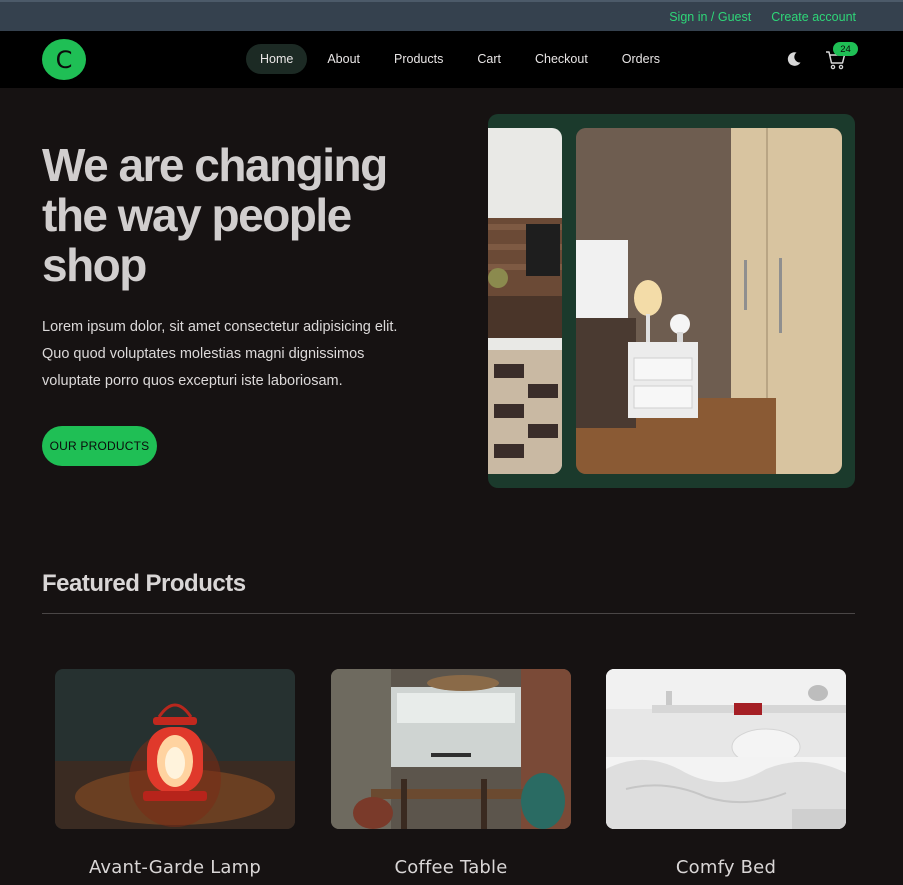  What do you see at coordinates (175, 867) in the screenshot?
I see `product-name: Avant-Garde Lamp` at bounding box center [175, 867].